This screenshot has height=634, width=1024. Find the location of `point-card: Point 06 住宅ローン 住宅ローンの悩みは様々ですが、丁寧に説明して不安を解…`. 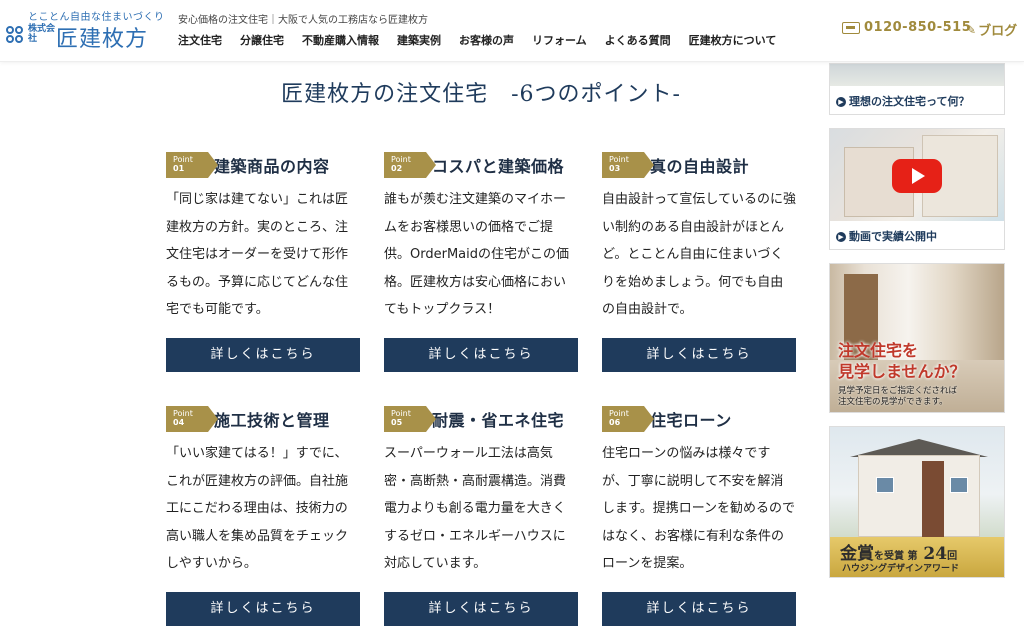

point-card: Point 06 住宅ローン 住宅ローンの悩みは様々ですが、丁寧に説明して不安を解… is located at coordinates (699, 493).